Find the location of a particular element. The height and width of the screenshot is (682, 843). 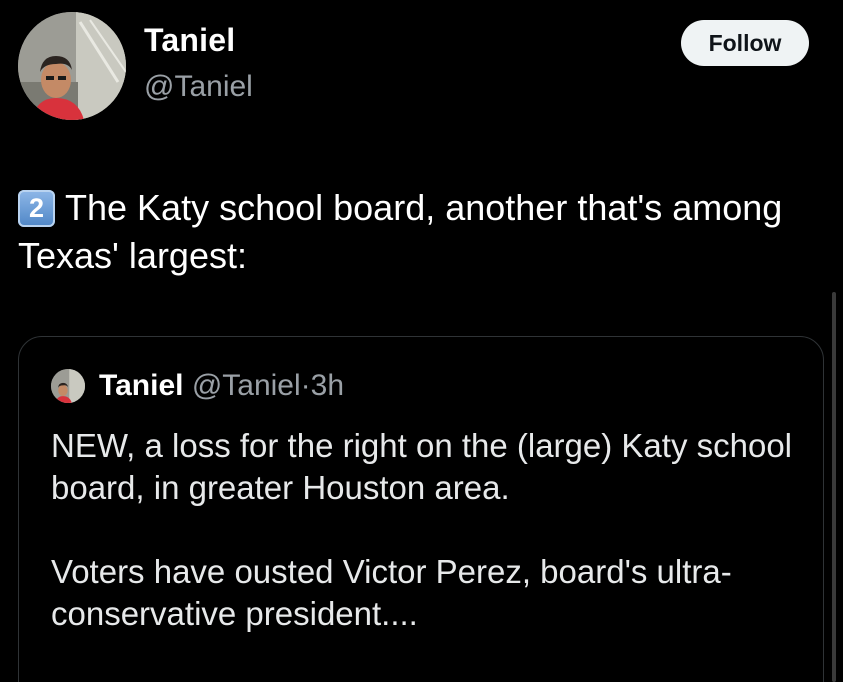

scrollbar is located at coordinates (834, 487).